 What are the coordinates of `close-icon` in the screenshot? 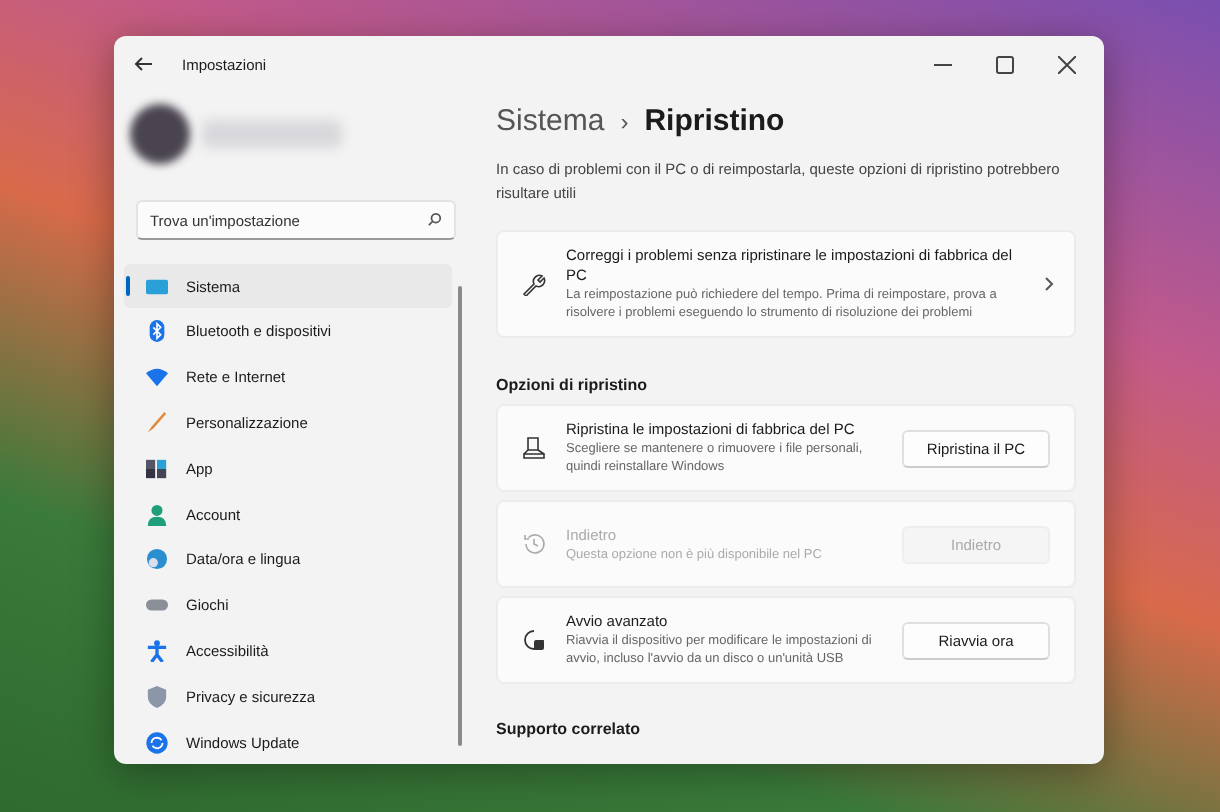 It's located at (1067, 64).